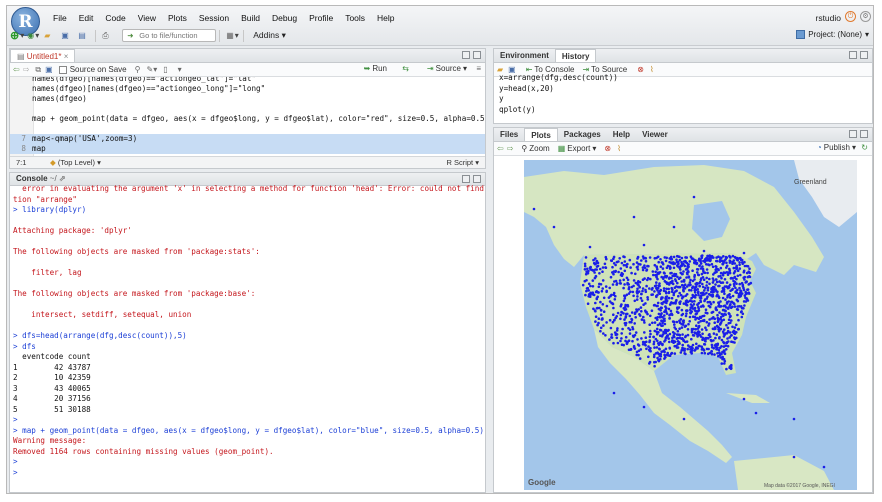 This screenshot has height=502, width=882. Describe the element at coordinates (655, 134) in the screenshot. I see `tab-viewer: Viewer` at that location.